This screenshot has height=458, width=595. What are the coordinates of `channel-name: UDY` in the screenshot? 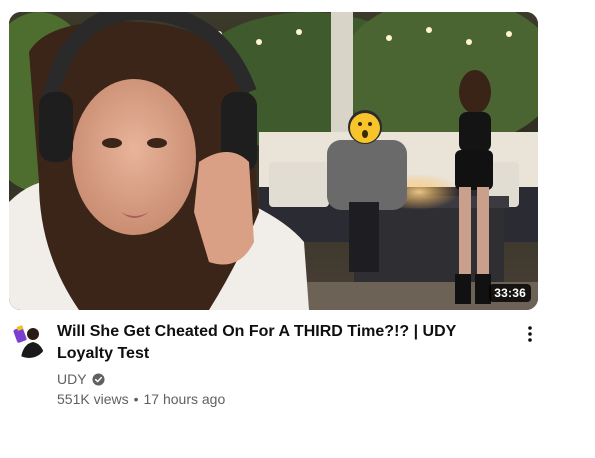 It's located at (72, 379).